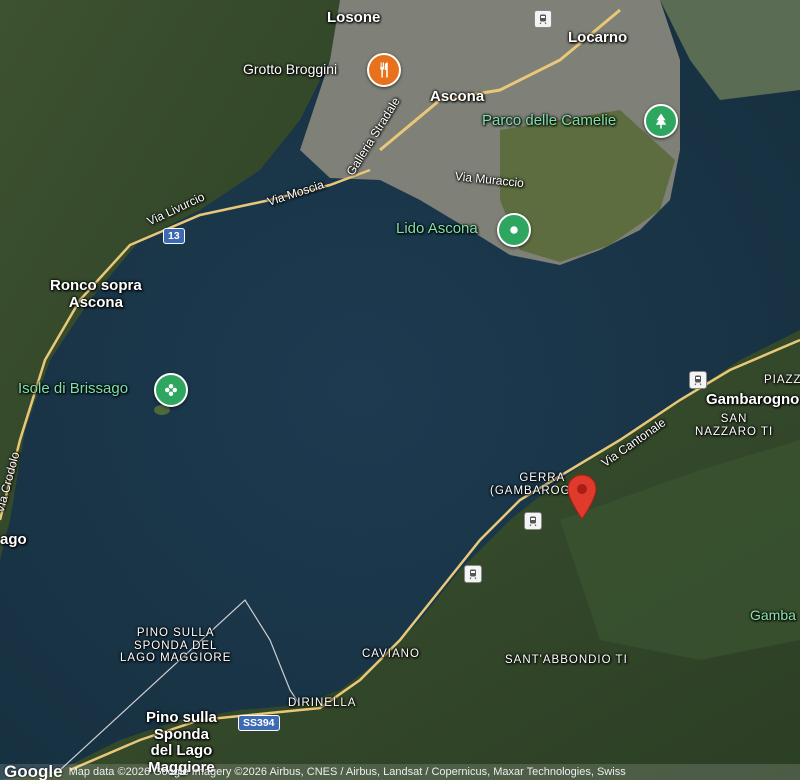 This screenshot has height=780, width=800. What do you see at coordinates (73, 389) in the screenshot?
I see `poi-isole-brissago-label: Isole di Brissago` at bounding box center [73, 389].